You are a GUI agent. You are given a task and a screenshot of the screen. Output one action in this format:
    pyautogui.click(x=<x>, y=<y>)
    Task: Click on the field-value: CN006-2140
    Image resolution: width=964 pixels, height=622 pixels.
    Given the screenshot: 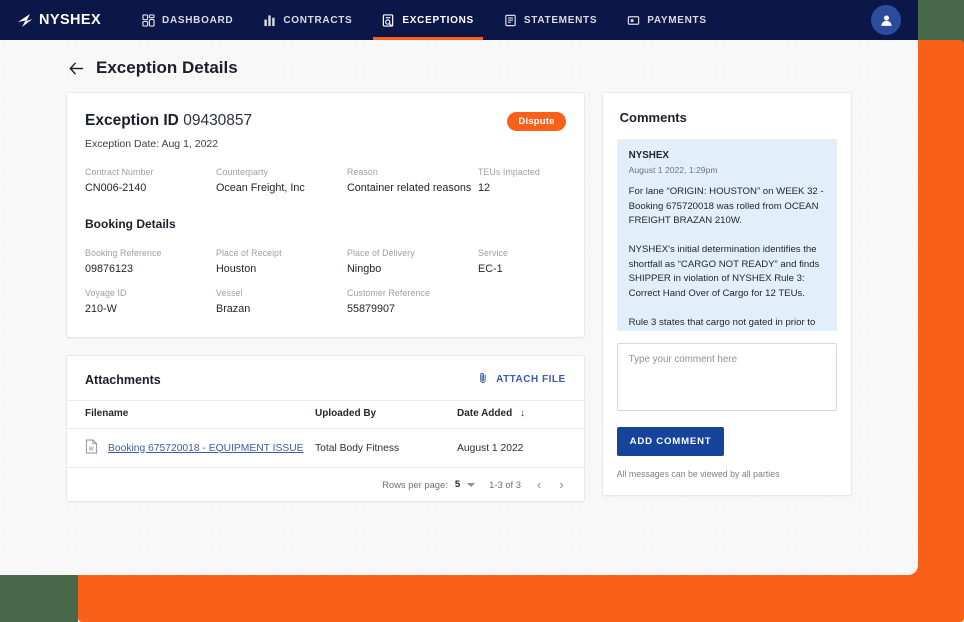 What is the action you would take?
    pyautogui.click(x=116, y=188)
    